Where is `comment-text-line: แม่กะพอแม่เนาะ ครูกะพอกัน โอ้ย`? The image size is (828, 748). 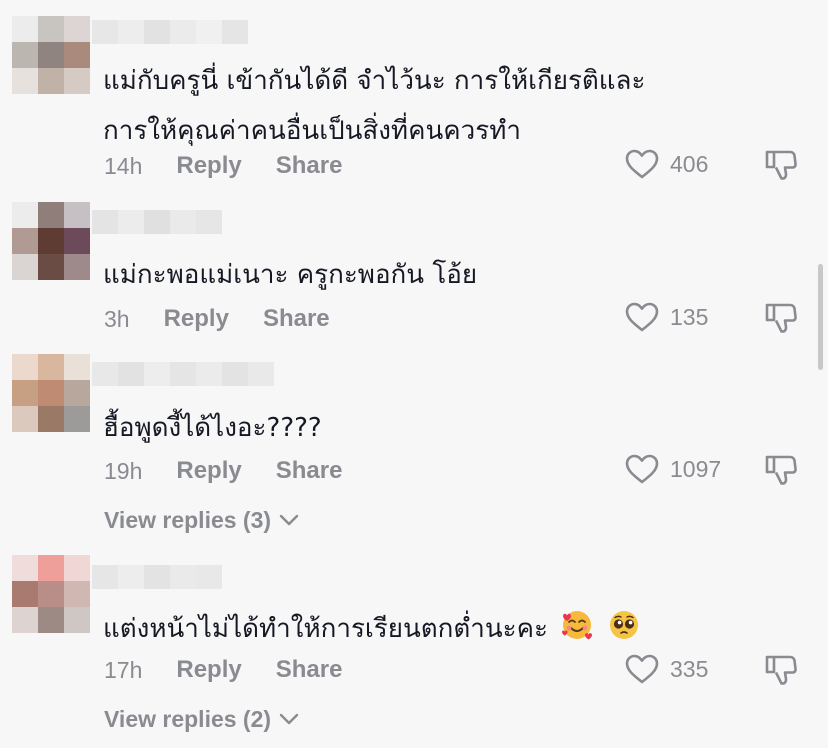
comment-text-line: แม่กะพอแม่เนาะ ครูกะพอกัน โอ้ย is located at coordinates (290, 275).